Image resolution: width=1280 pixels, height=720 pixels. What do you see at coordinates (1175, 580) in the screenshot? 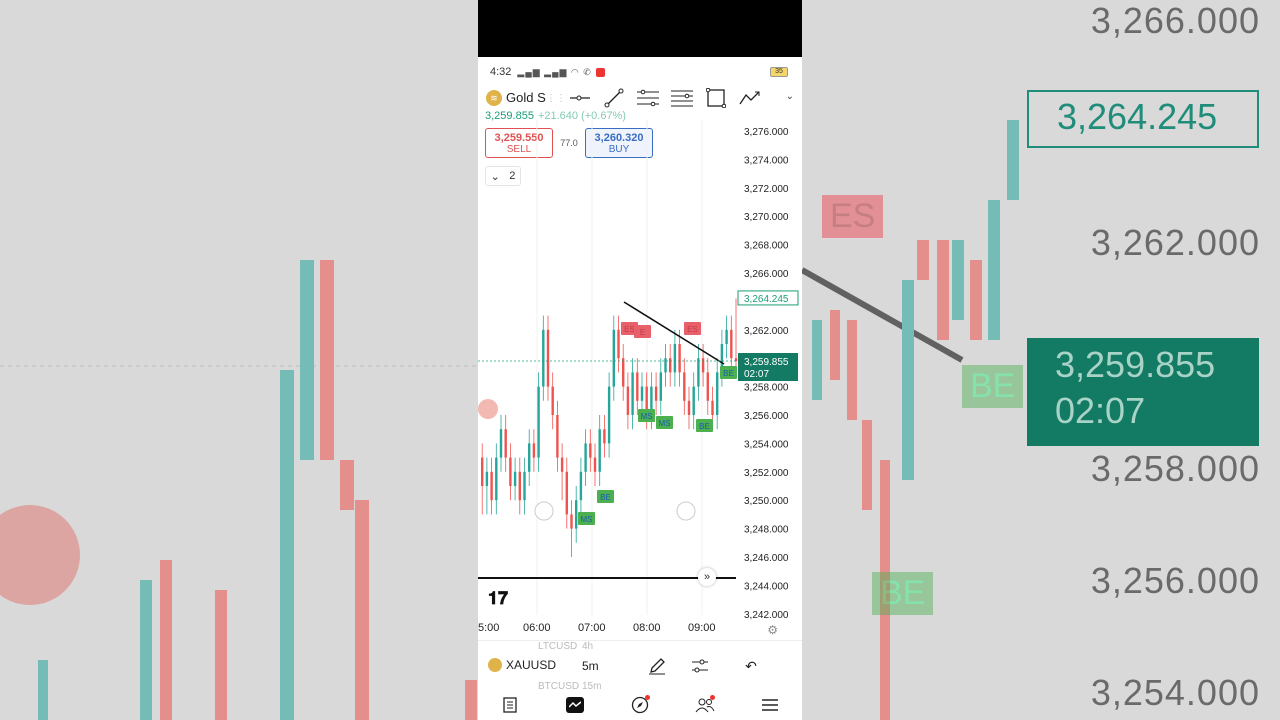
I see `background-label-4: 3,256.000` at bounding box center [1175, 580].